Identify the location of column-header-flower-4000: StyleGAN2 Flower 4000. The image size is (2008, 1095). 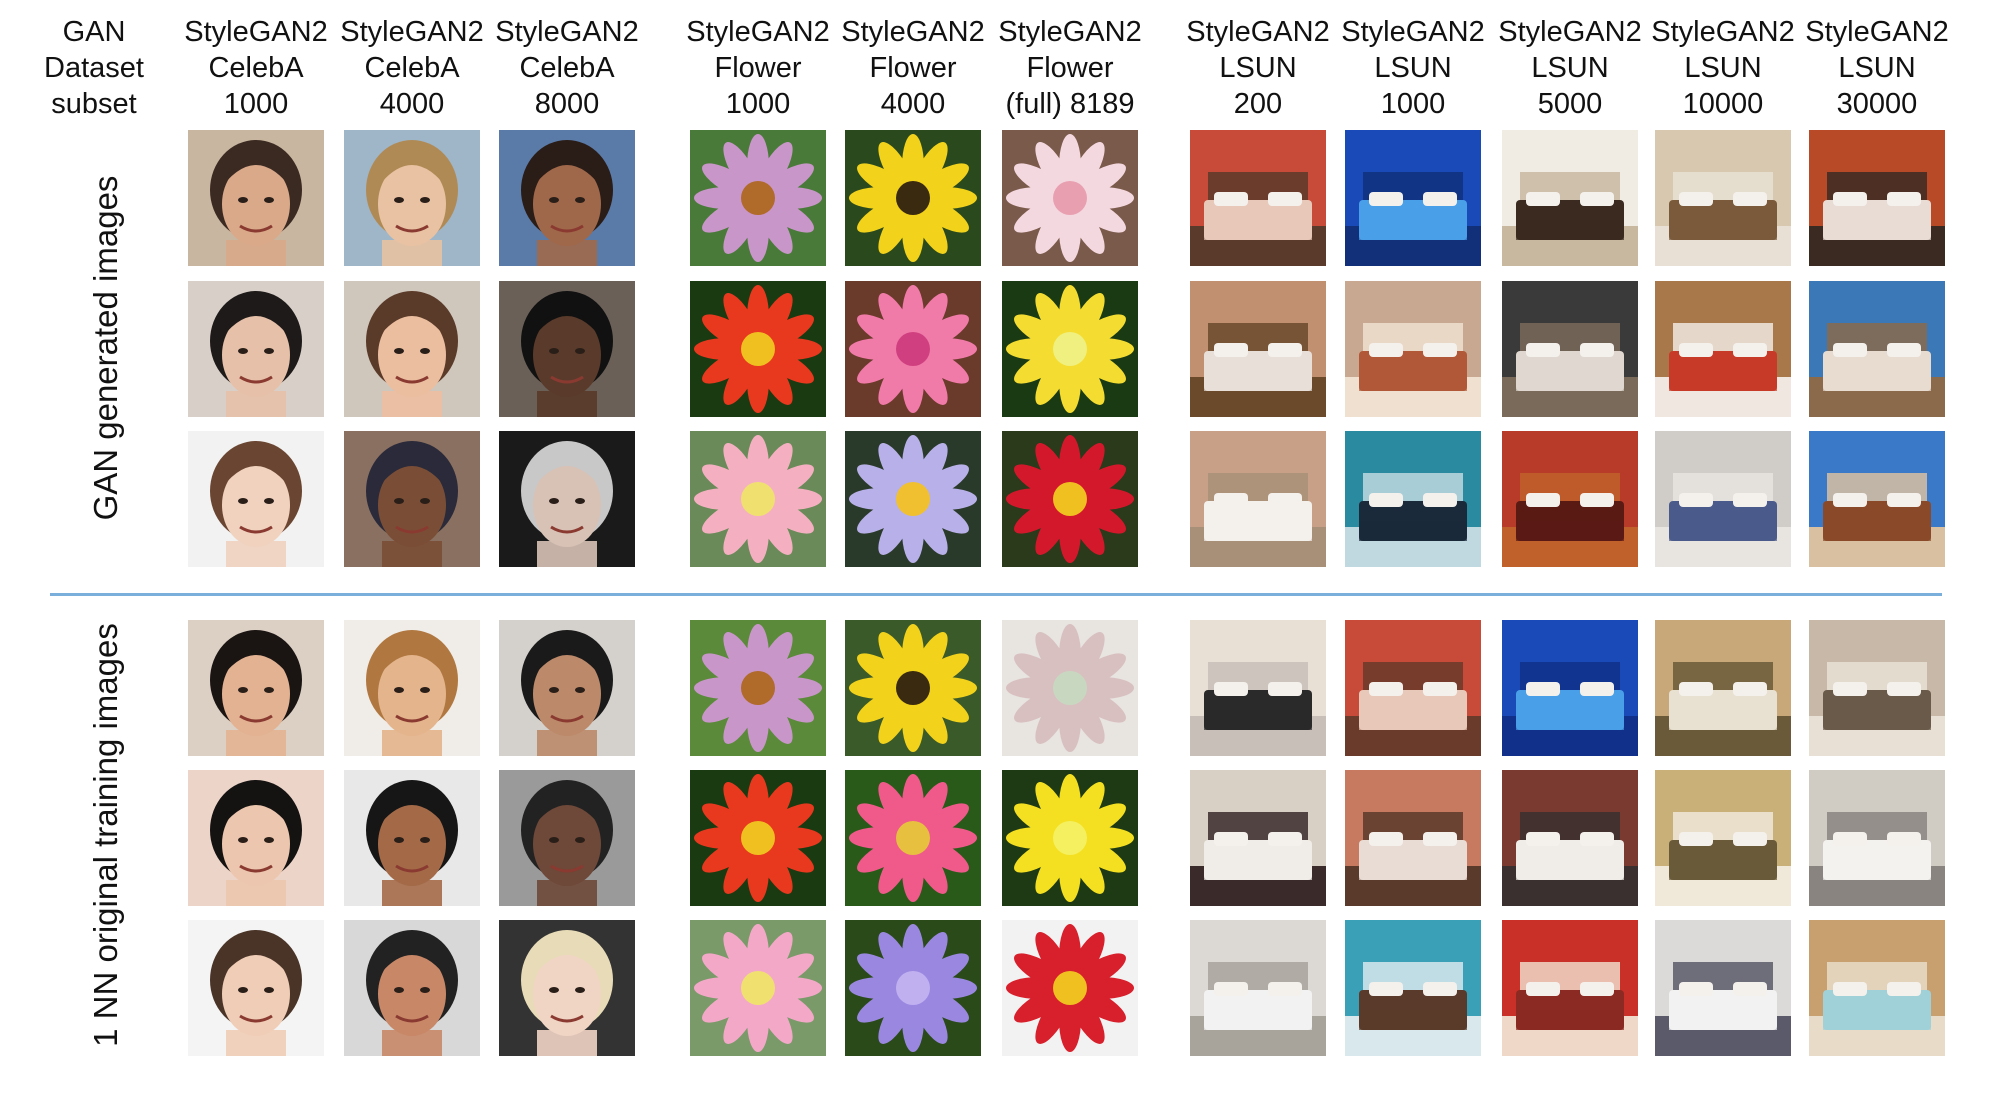
(913, 68).